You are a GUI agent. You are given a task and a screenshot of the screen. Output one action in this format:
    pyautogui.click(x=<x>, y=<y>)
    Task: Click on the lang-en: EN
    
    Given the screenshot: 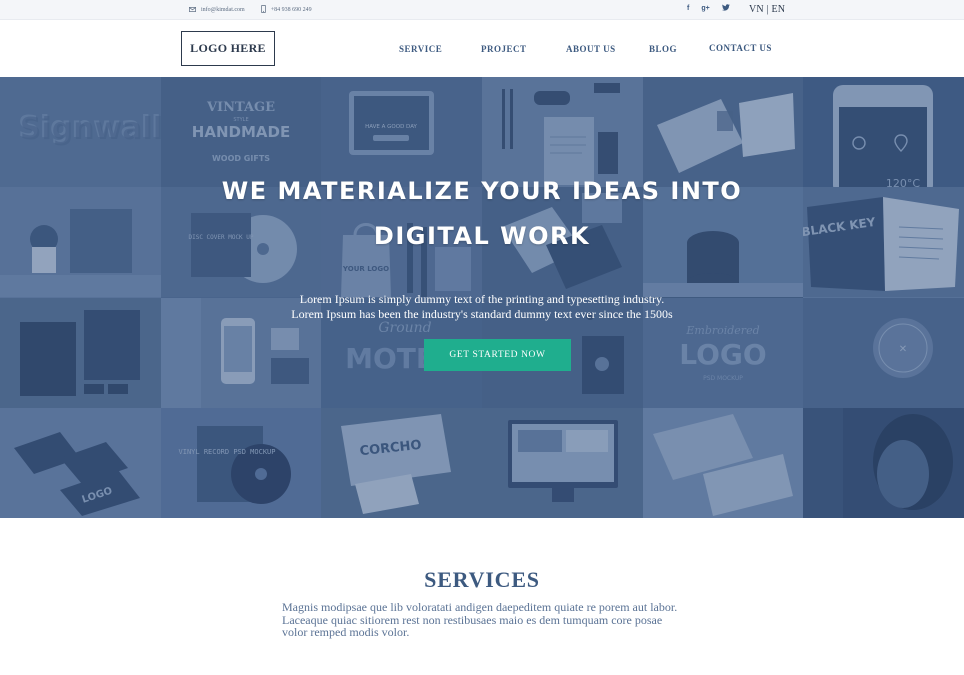 What is the action you would take?
    pyautogui.click(x=778, y=9)
    